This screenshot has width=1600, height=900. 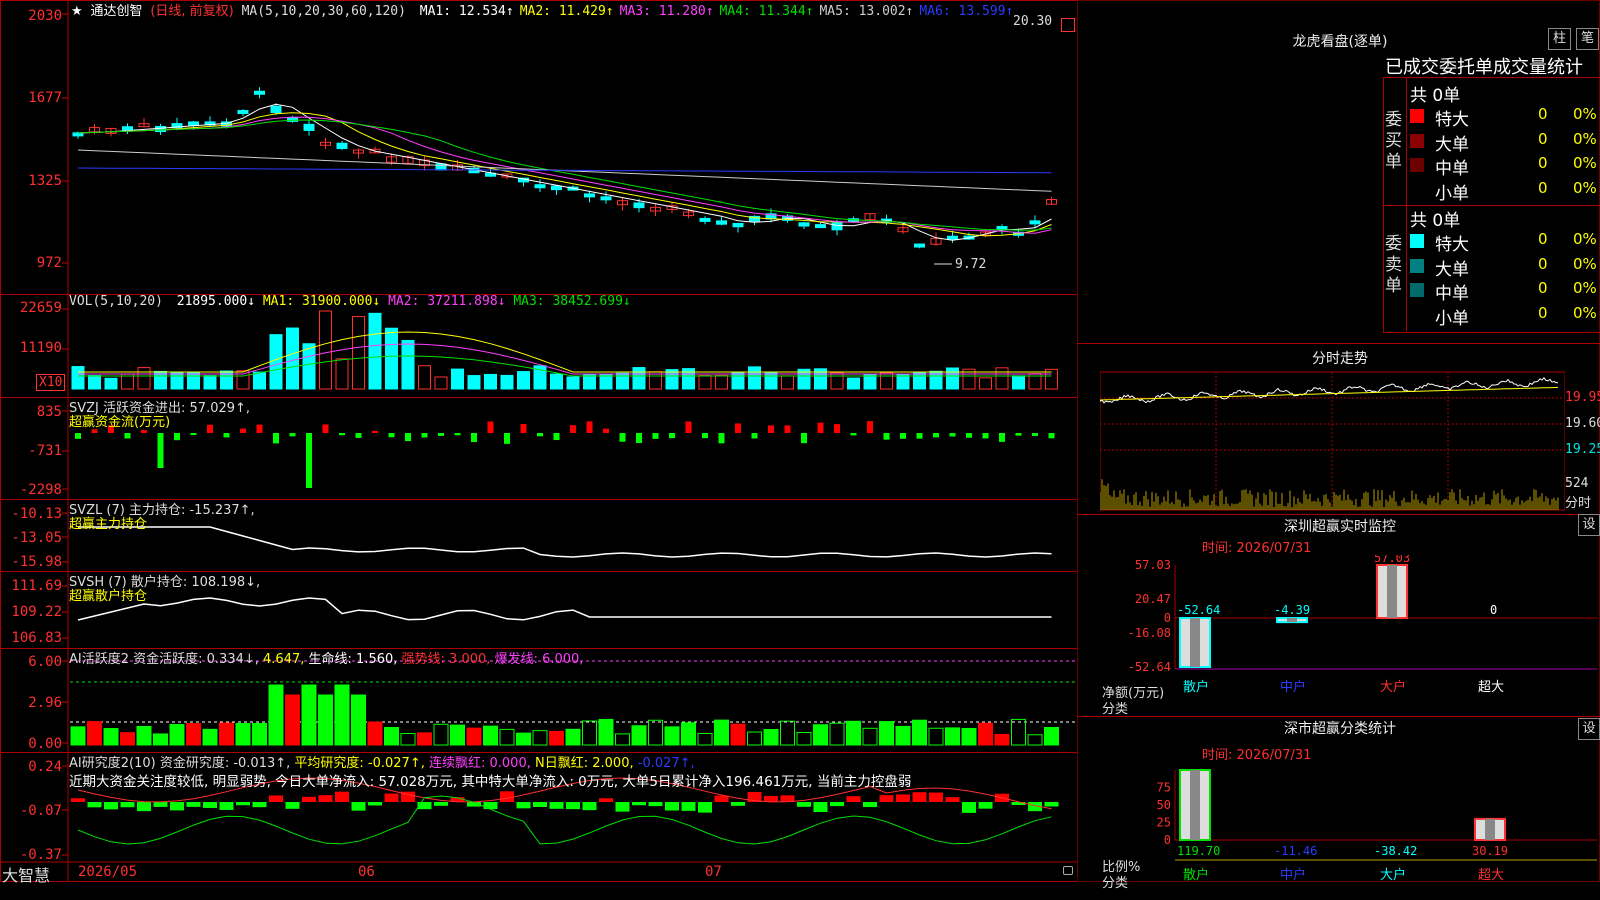 I want to click on vol-unit: X10, so click(x=51, y=382).